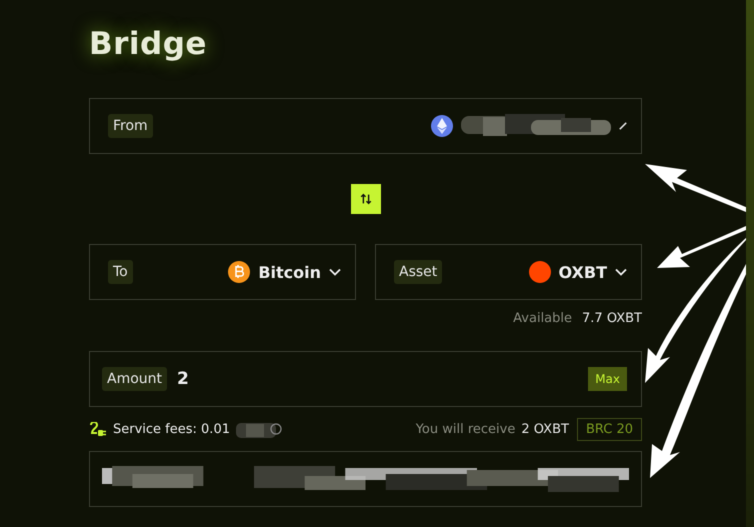 The image size is (754, 527). What do you see at coordinates (183, 379) in the screenshot?
I see `amount-value: 2` at bounding box center [183, 379].